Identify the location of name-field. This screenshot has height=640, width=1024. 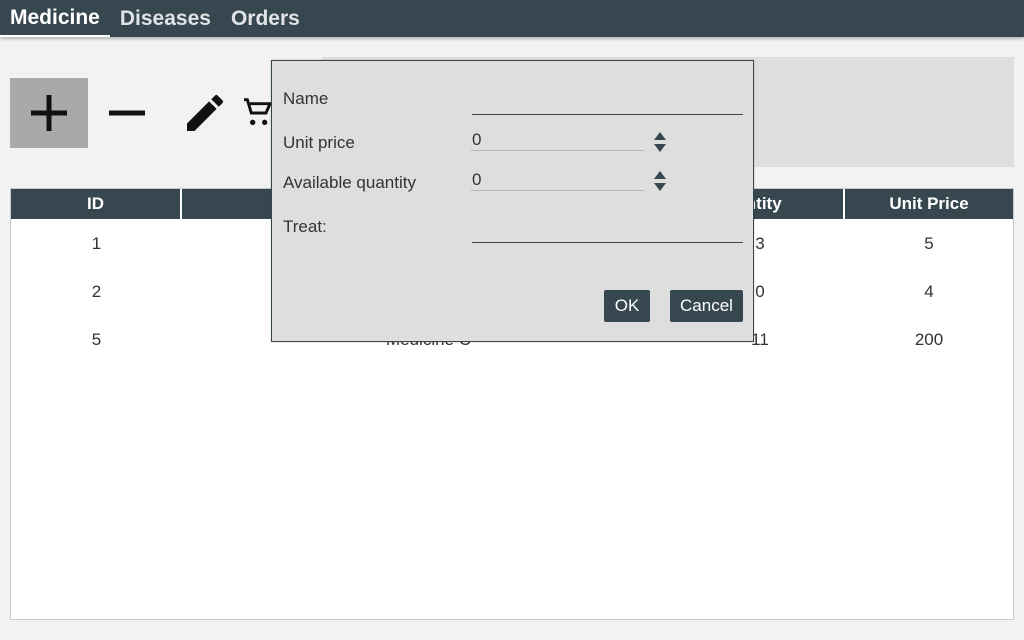
(607, 104).